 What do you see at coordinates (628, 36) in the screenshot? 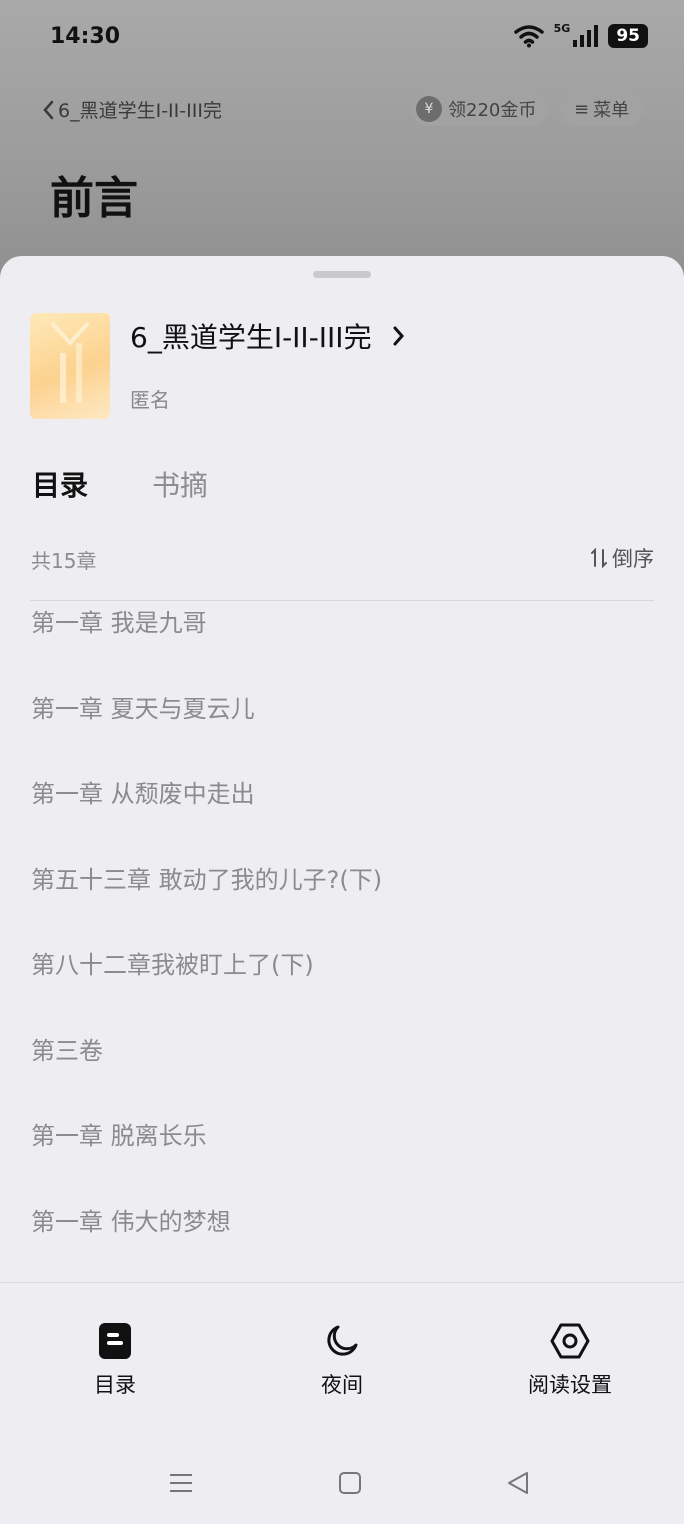
I see `battery-indicator: 95` at bounding box center [628, 36].